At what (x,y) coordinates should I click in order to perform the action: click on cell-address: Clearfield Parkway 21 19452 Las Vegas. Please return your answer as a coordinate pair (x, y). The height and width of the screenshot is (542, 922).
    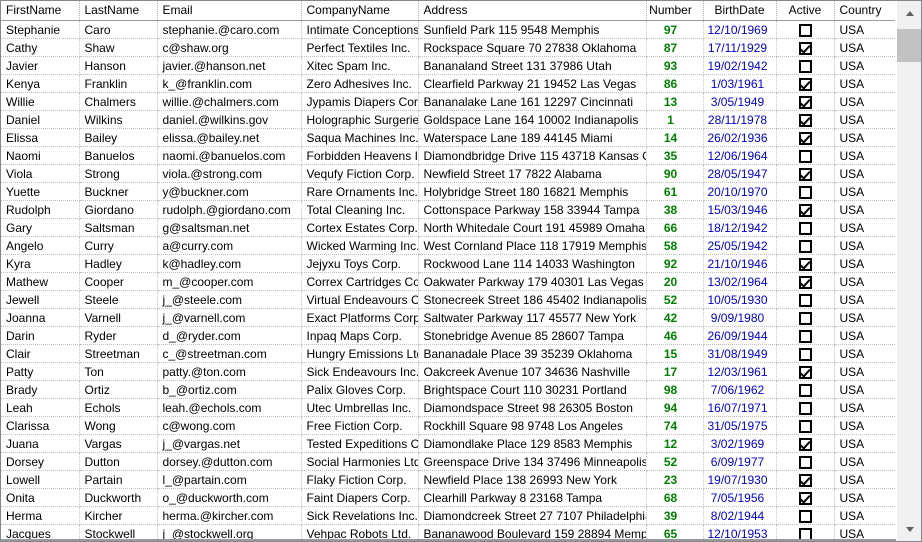
    Looking at the image, I should click on (532, 83).